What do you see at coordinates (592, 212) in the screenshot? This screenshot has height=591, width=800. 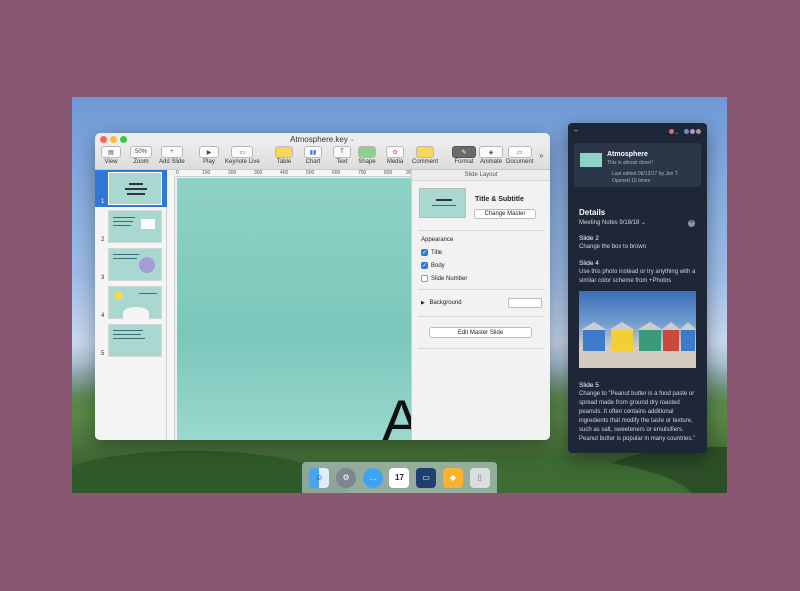 I see `details-heading: Details` at bounding box center [592, 212].